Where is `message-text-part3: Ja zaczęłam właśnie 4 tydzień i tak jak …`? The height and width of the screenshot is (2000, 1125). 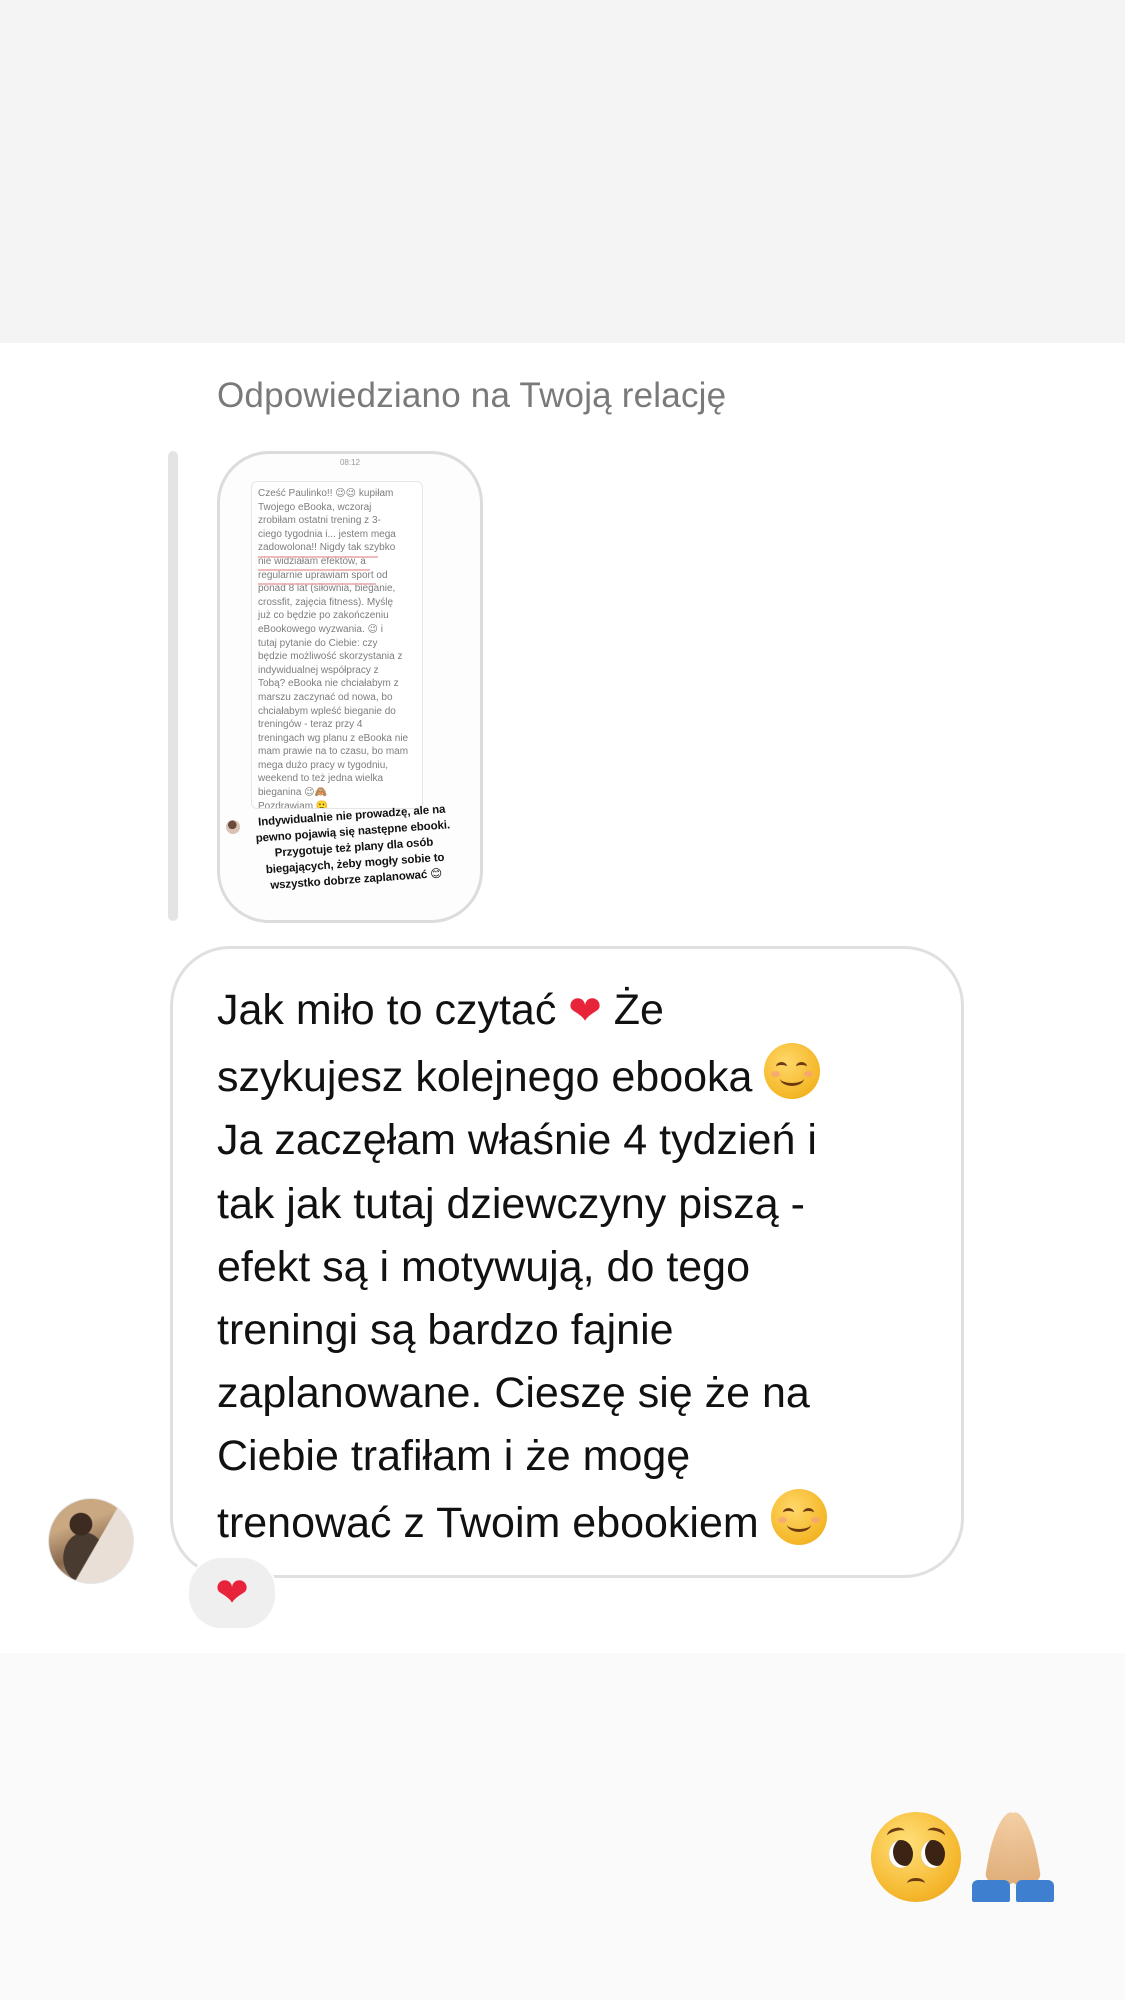
message-text-part3: Ja zaczęłam właśnie 4 tydzień i tak jak … is located at coordinates (517, 1331).